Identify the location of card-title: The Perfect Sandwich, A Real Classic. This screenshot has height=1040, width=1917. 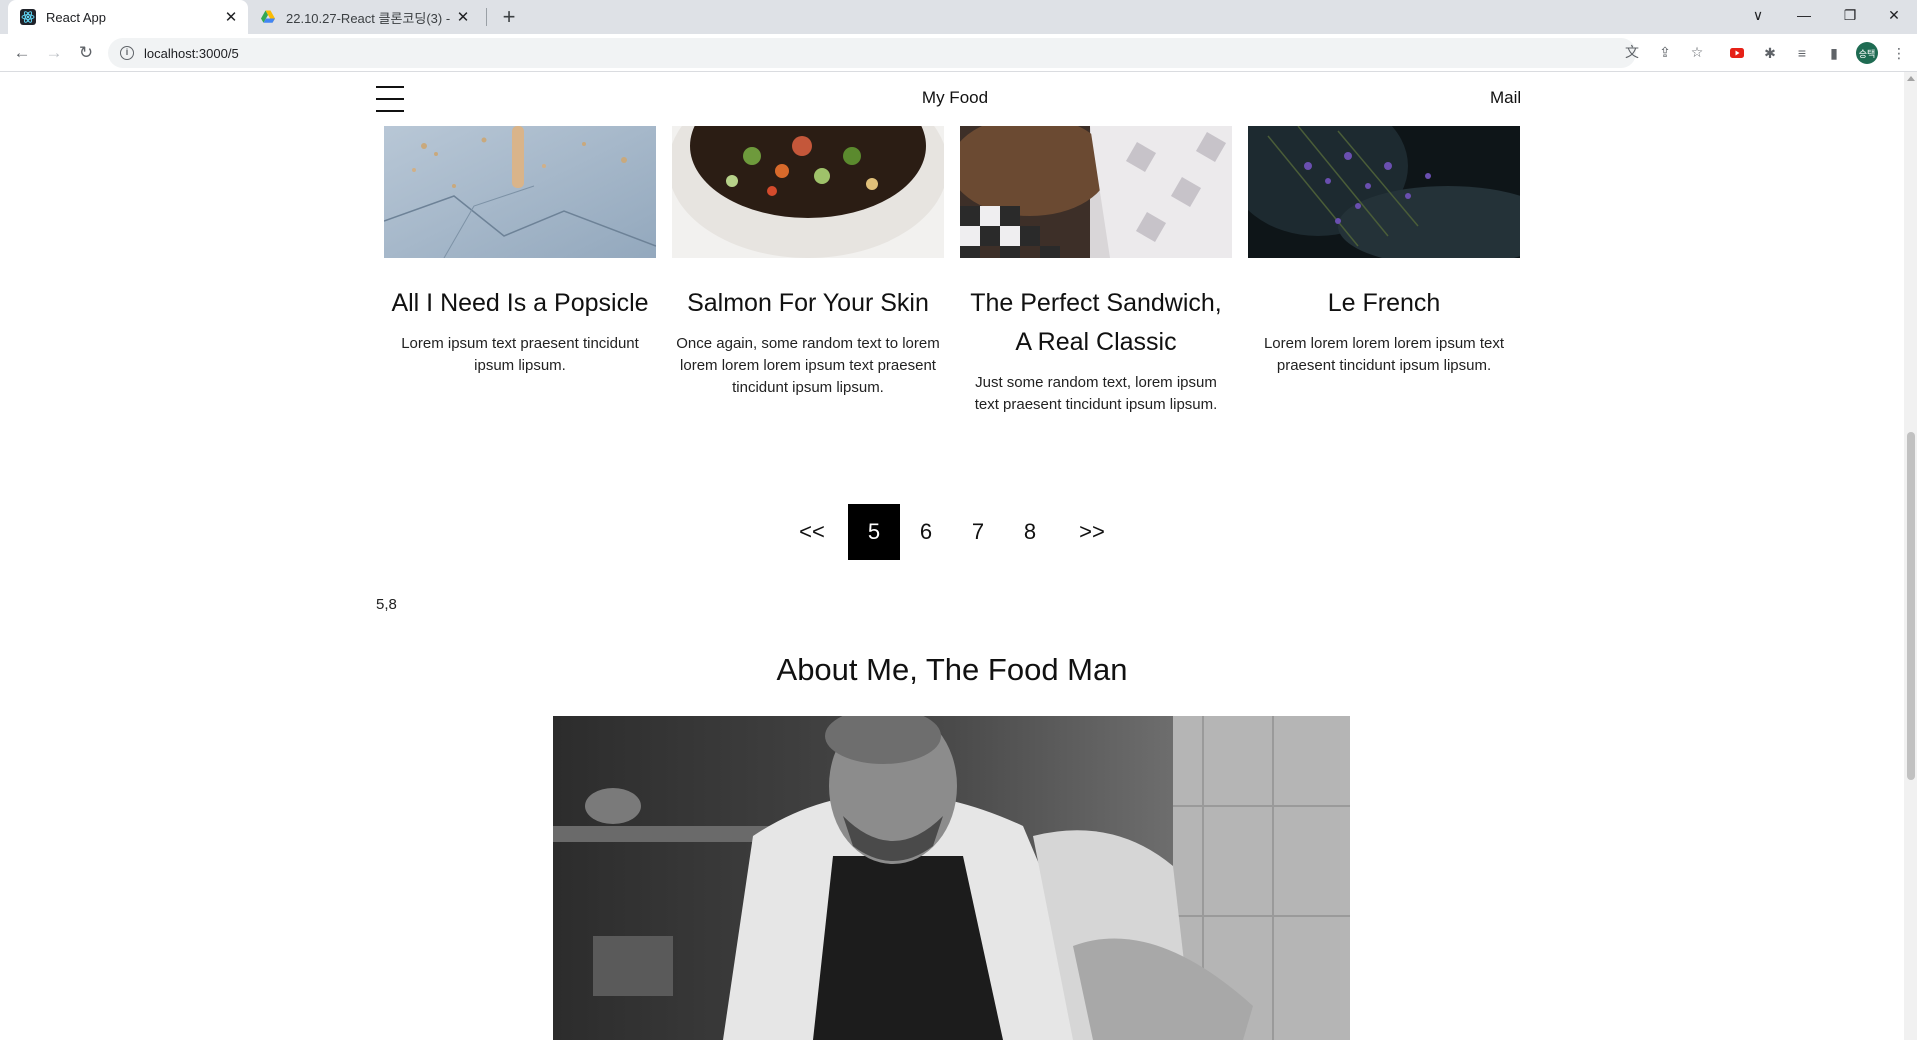
(1096, 322).